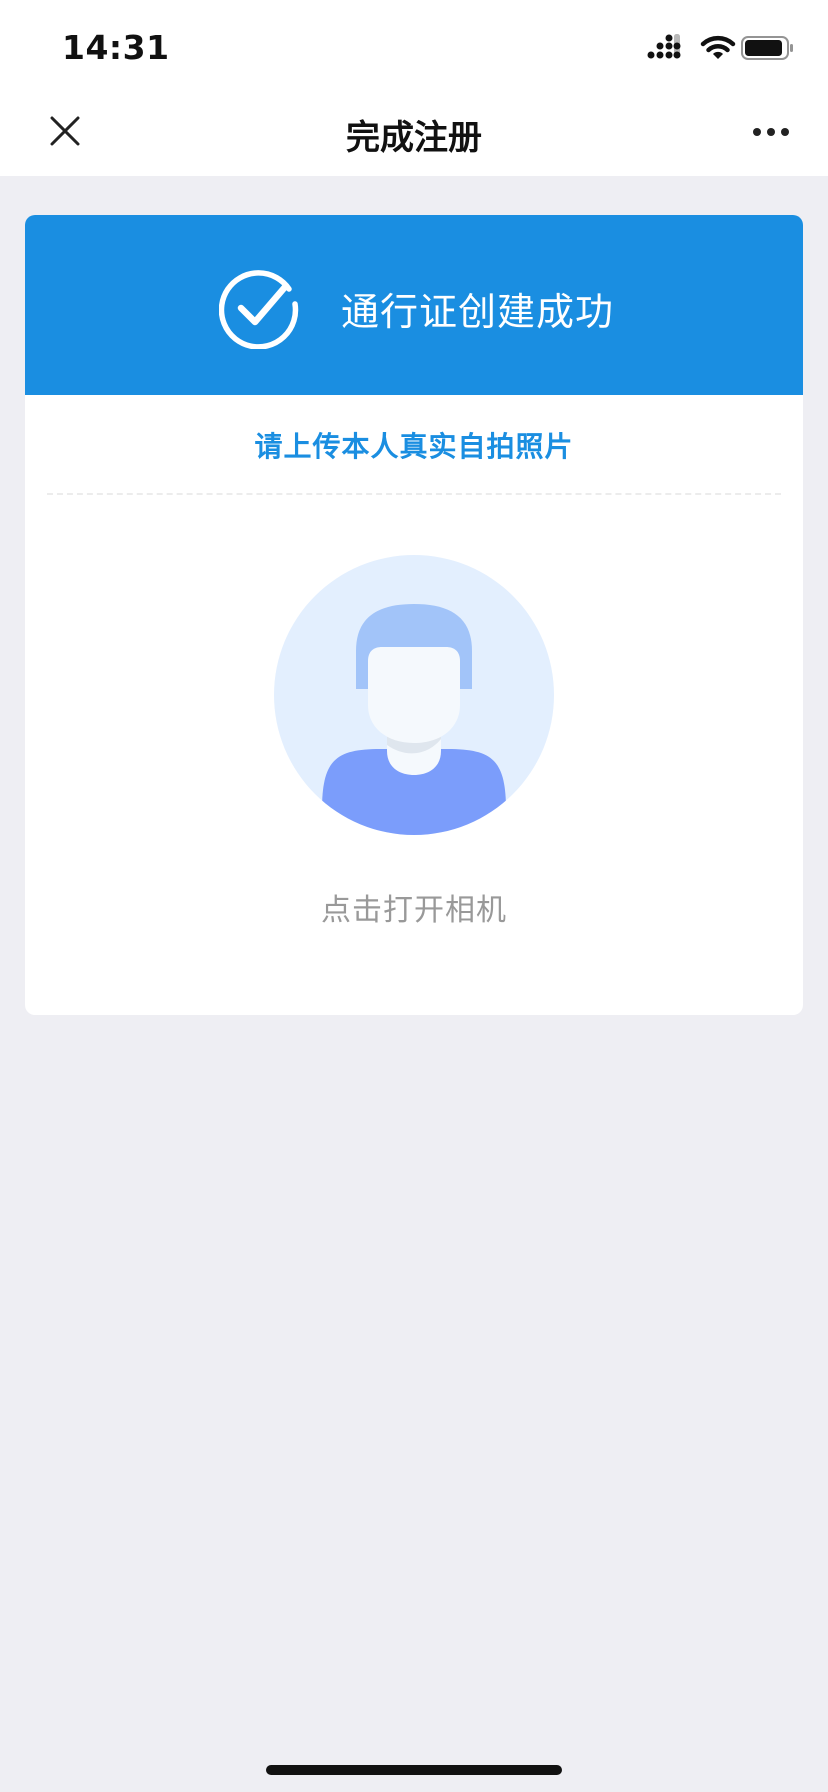 The height and width of the screenshot is (1792, 828). What do you see at coordinates (478, 312) in the screenshot?
I see `success-message: 通行证创建成功` at bounding box center [478, 312].